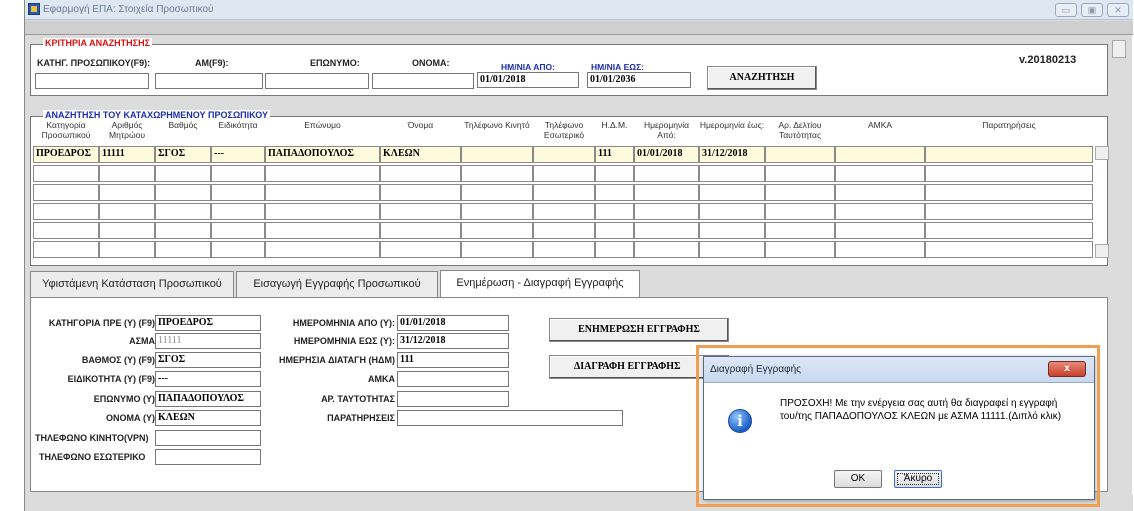 Image resolution: width=1134 pixels, height=511 pixels. What do you see at coordinates (423, 81) in the screenshot?
I see `name-input` at bounding box center [423, 81].